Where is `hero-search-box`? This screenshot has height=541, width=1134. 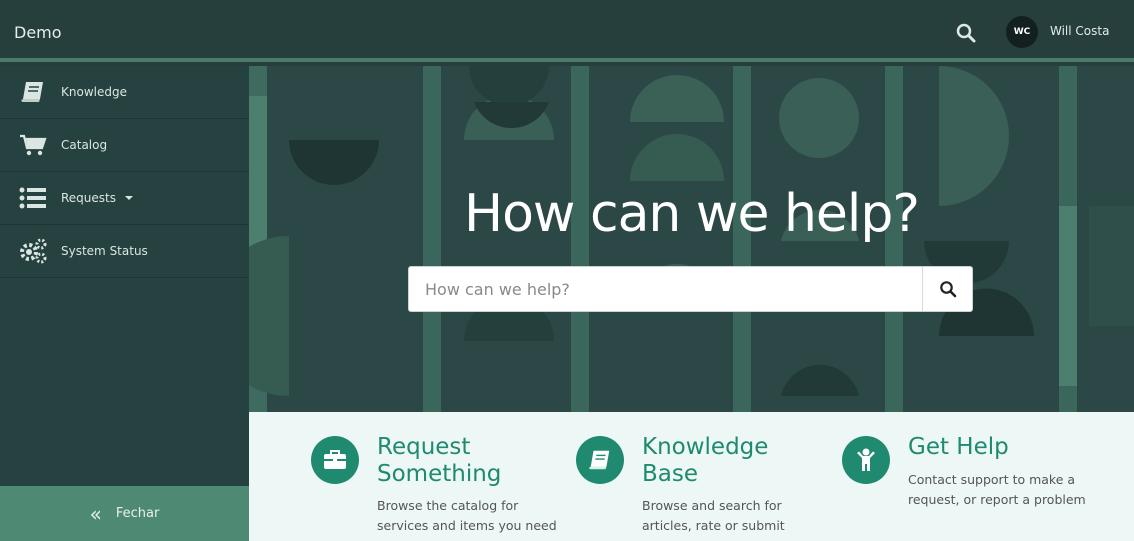
hero-search-box is located at coordinates (690, 289).